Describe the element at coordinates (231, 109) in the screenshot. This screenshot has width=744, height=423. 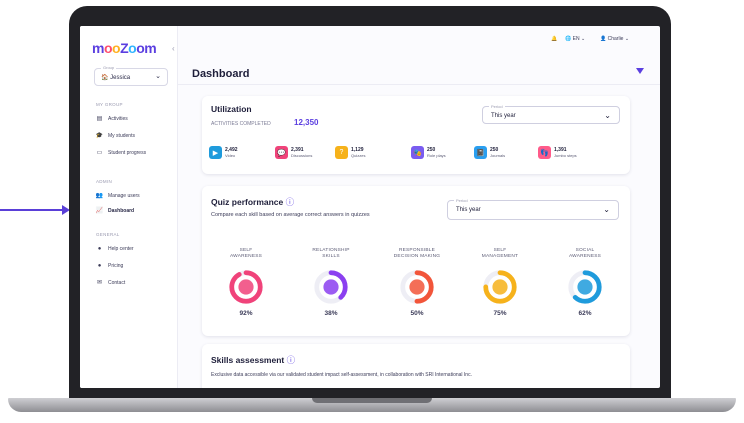
I see `utilization-title: Utilization` at that location.